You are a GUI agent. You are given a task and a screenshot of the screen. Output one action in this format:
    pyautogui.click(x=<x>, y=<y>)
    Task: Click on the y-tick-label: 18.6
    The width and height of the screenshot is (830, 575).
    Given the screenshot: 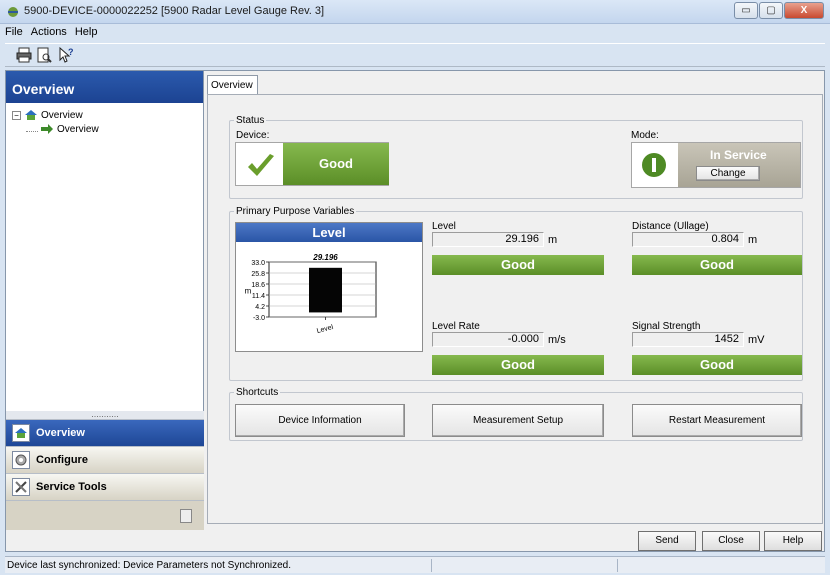 What is the action you would take?
    pyautogui.click(x=258, y=285)
    